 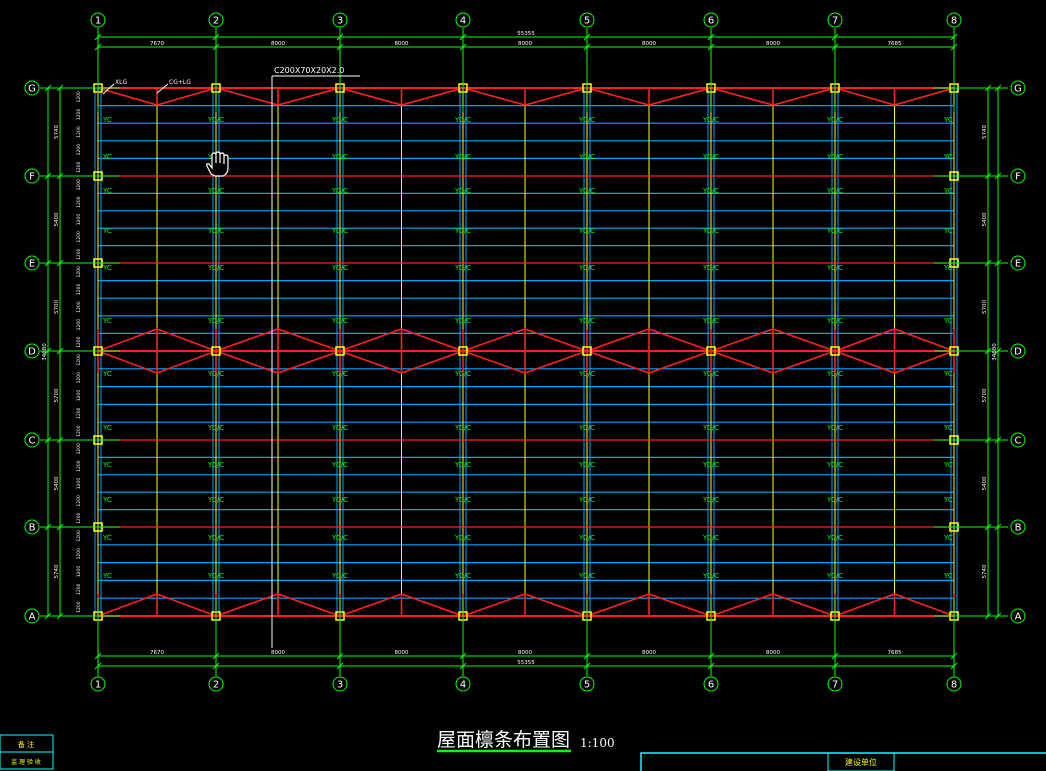 What do you see at coordinates (32, 441) in the screenshot?
I see `grid-bubble-label: C` at bounding box center [32, 441].